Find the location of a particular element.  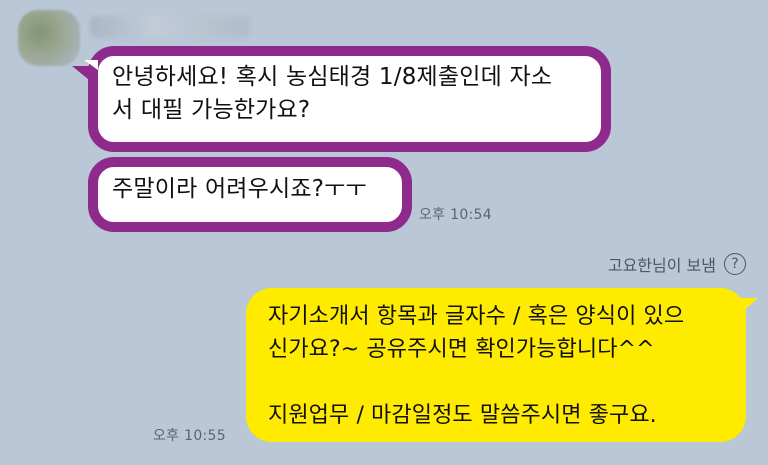

message-line: 지원업무 / 마감일정도 말씀주시면 좋구요. is located at coordinates (462, 415).